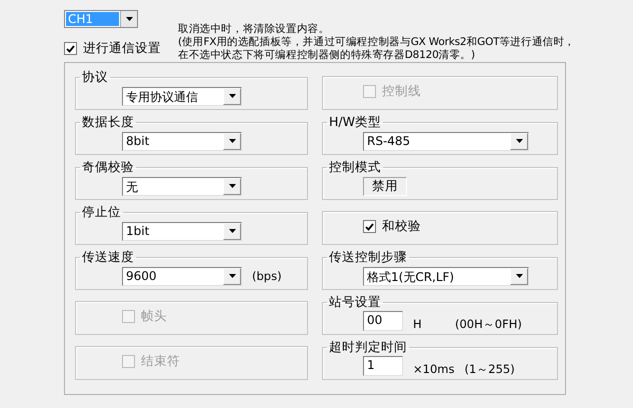  Describe the element at coordinates (182, 141) in the screenshot. I see `dropdown: 8bit` at that location.